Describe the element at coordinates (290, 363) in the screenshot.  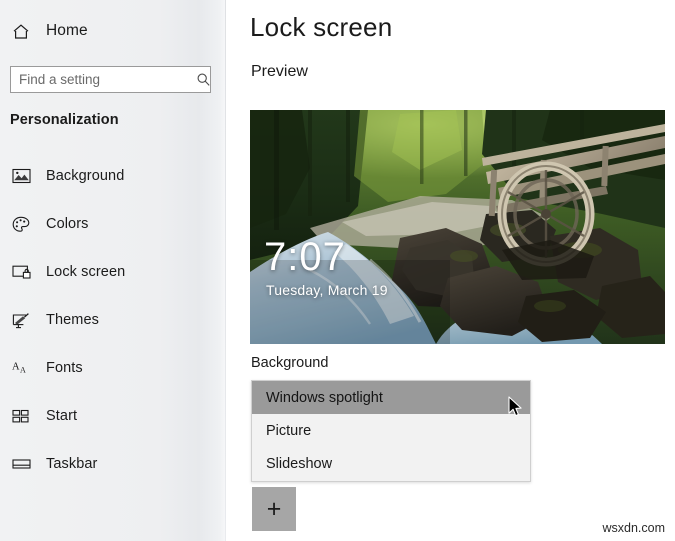
I see `background-section-label: Background` at that location.